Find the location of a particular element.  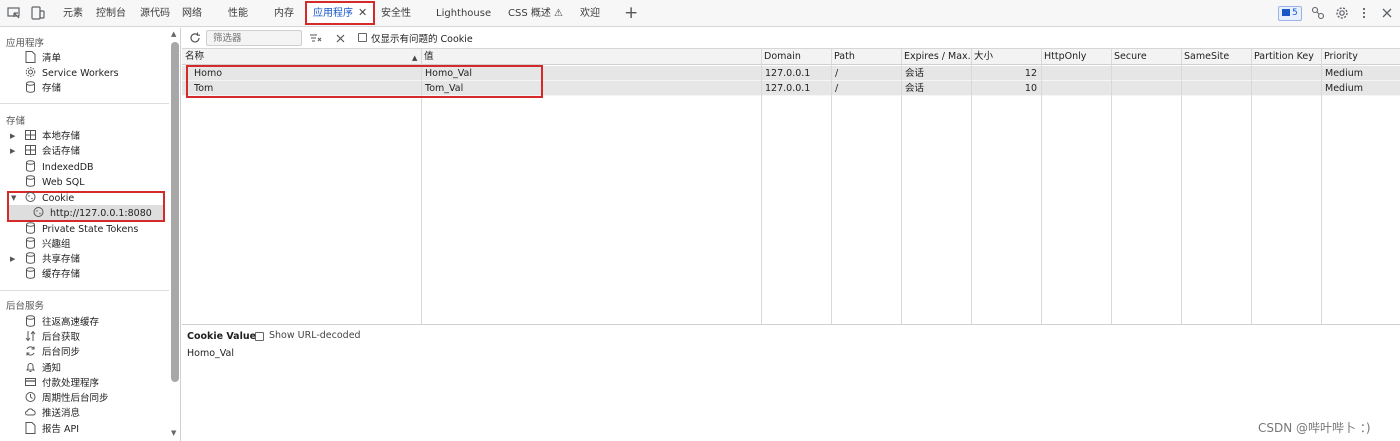

sidebar-item-indexeddb: IndexedDB is located at coordinates (59, 167).